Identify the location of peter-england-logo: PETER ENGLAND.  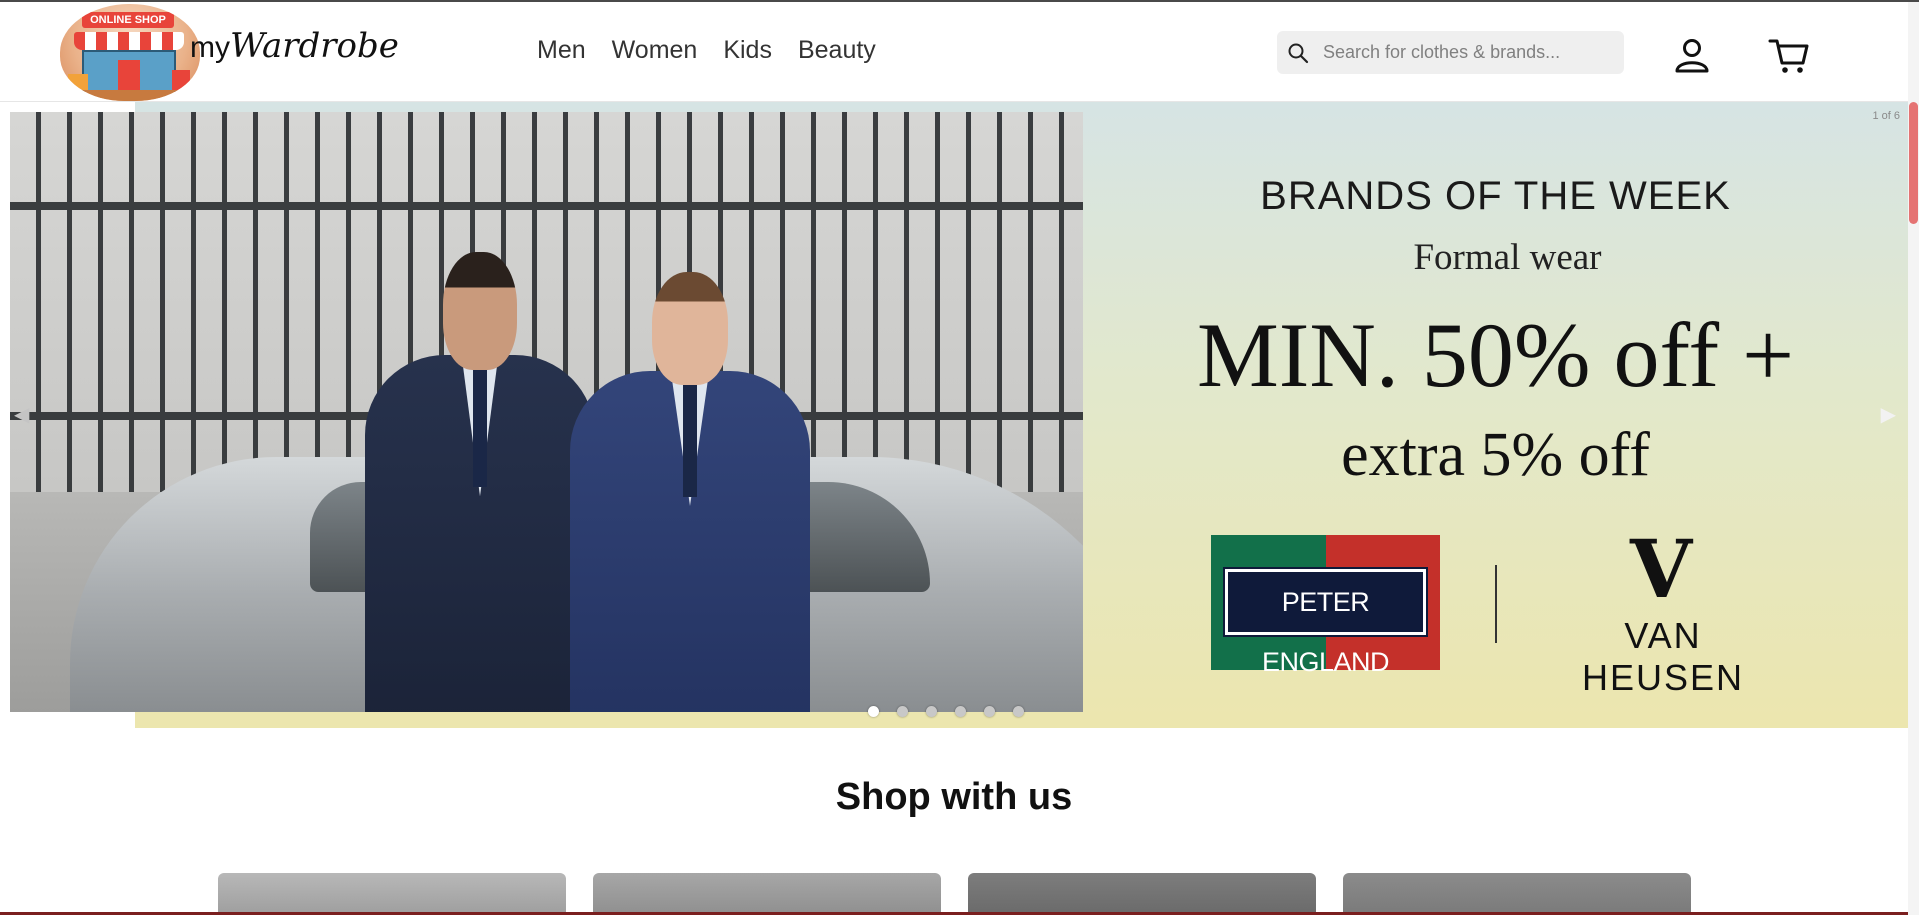
(1325, 606).